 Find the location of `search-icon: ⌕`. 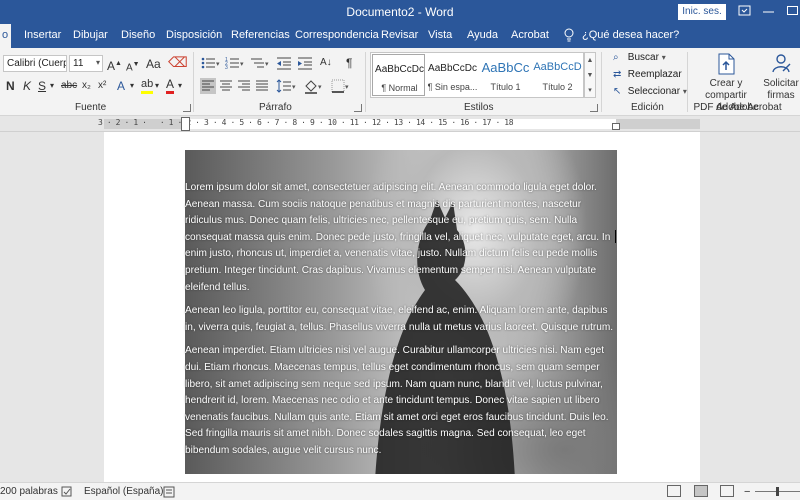

search-icon: ⌕ is located at coordinates (616, 57).